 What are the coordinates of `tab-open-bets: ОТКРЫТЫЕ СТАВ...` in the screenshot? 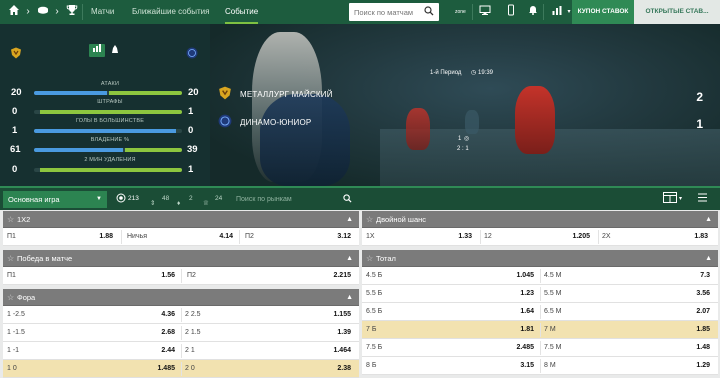 It's located at (677, 12).